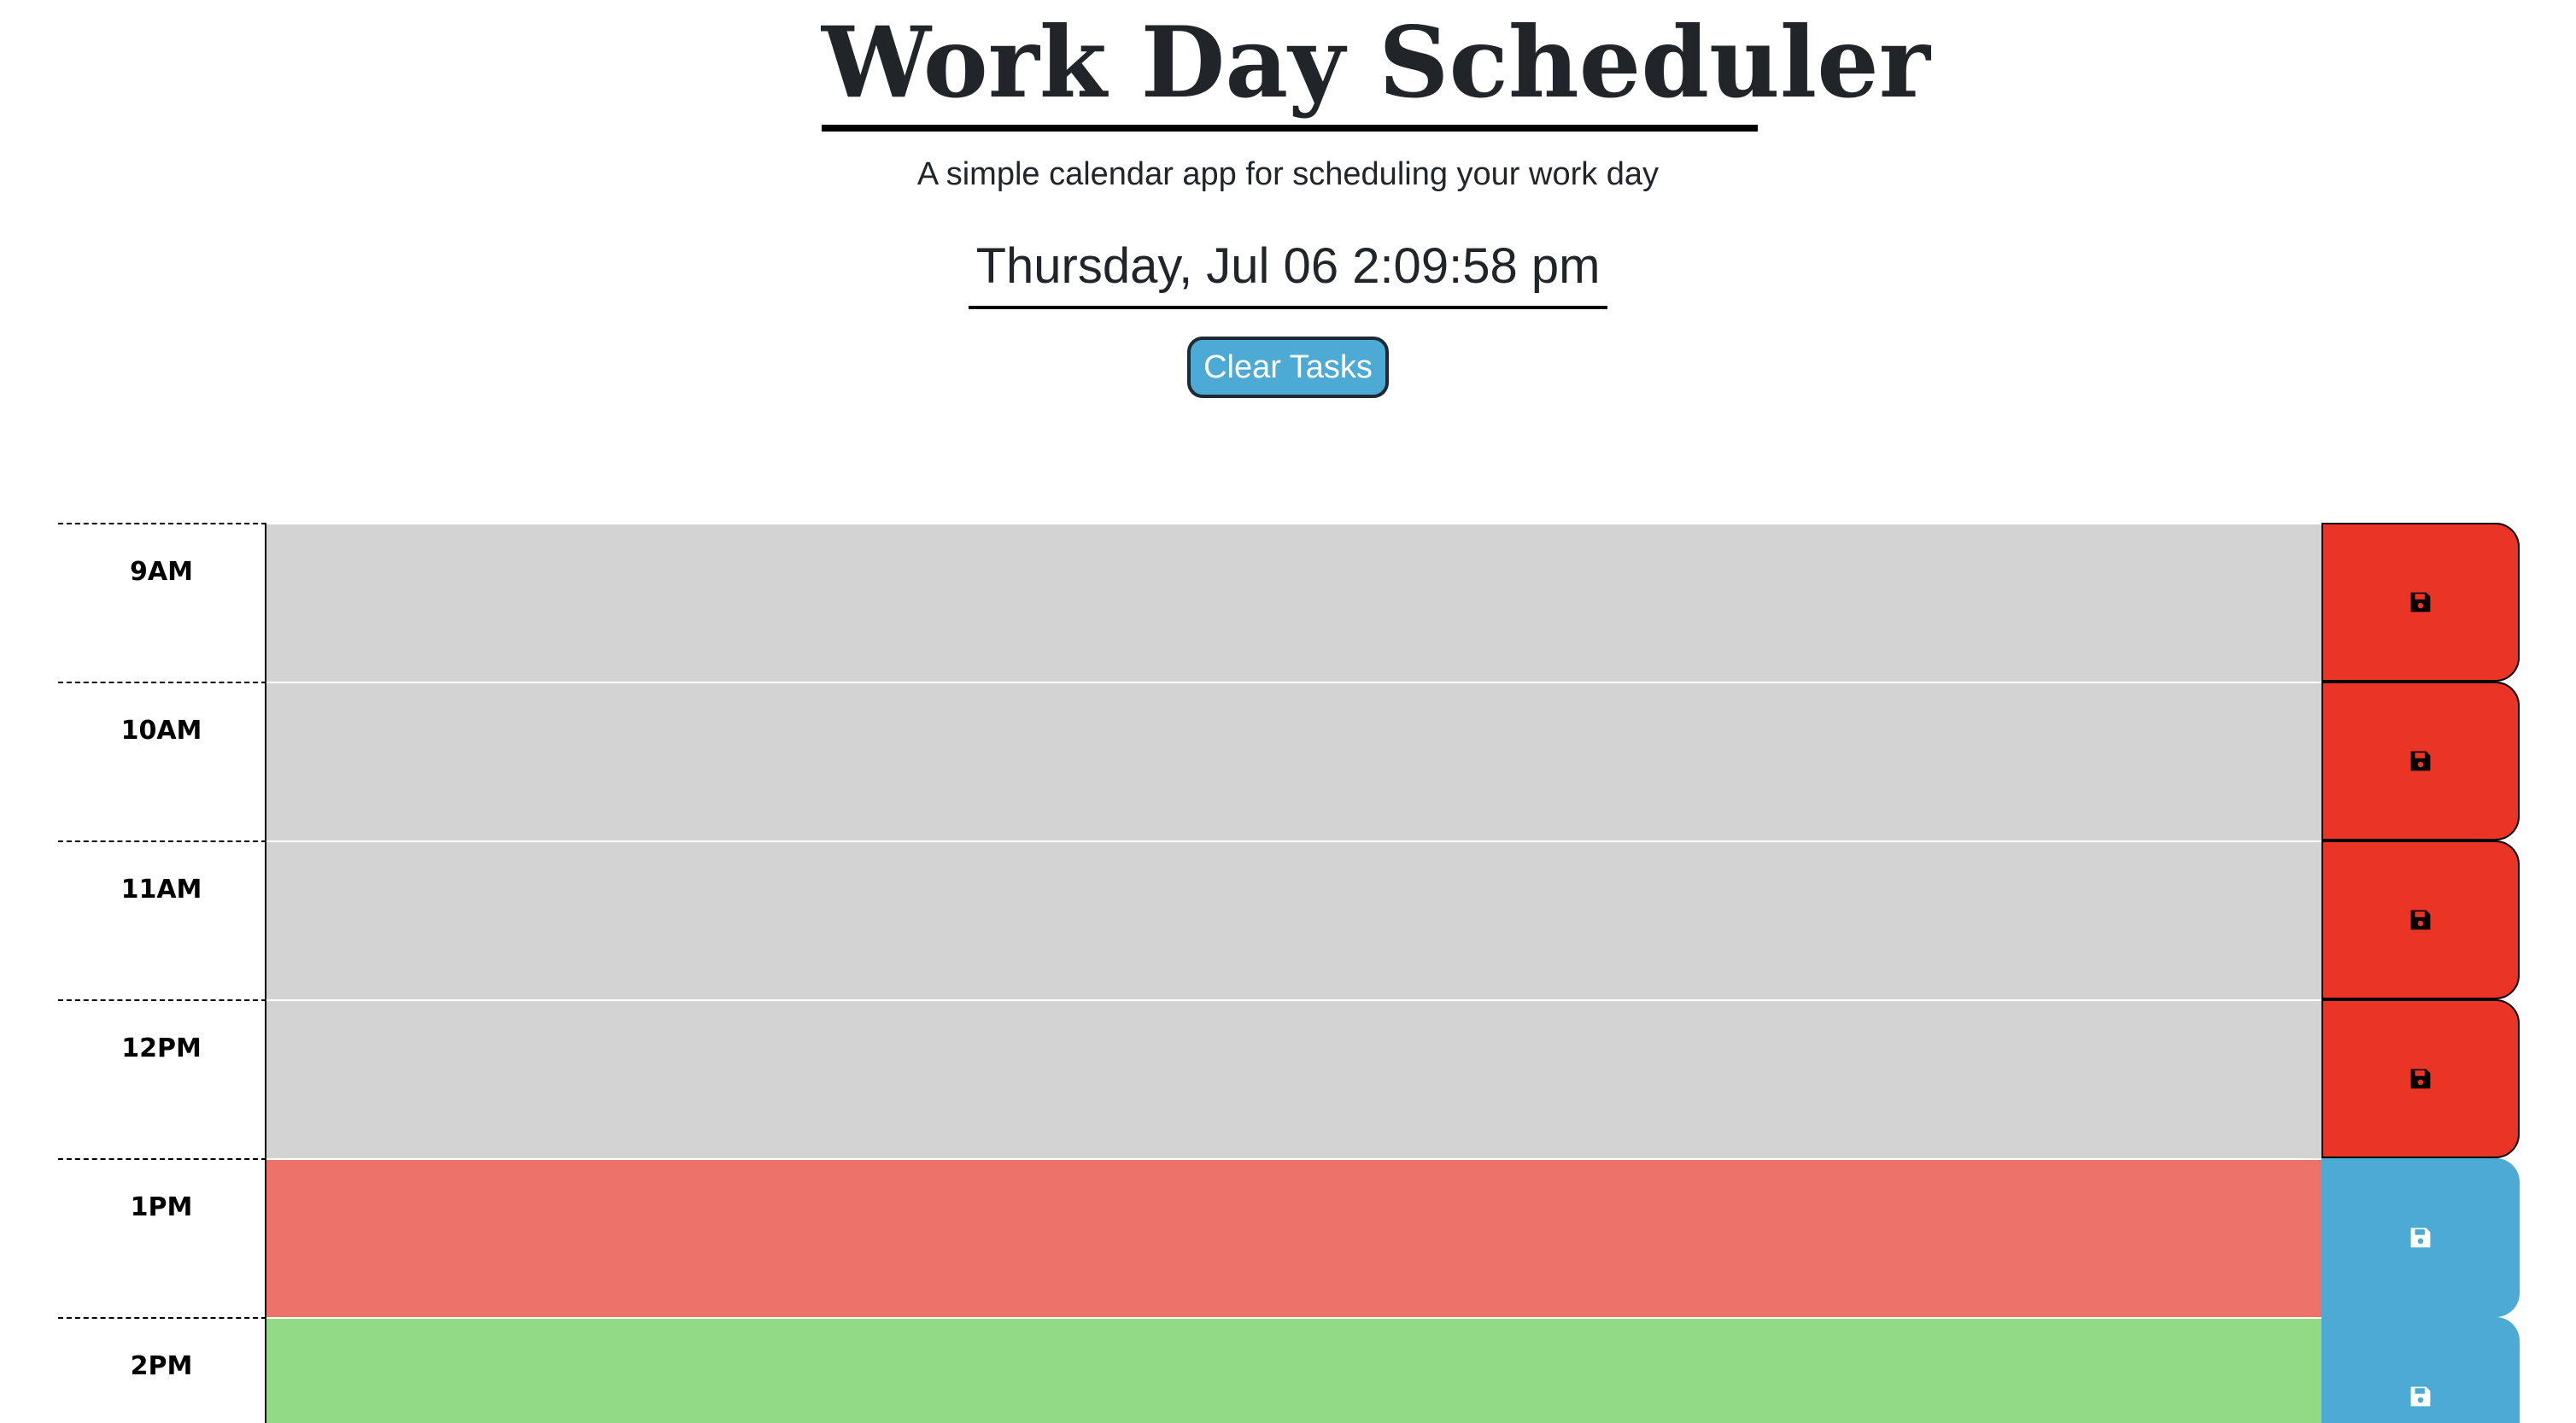 The image size is (2576, 1423). I want to click on hour-label: 2PM, so click(162, 1370).